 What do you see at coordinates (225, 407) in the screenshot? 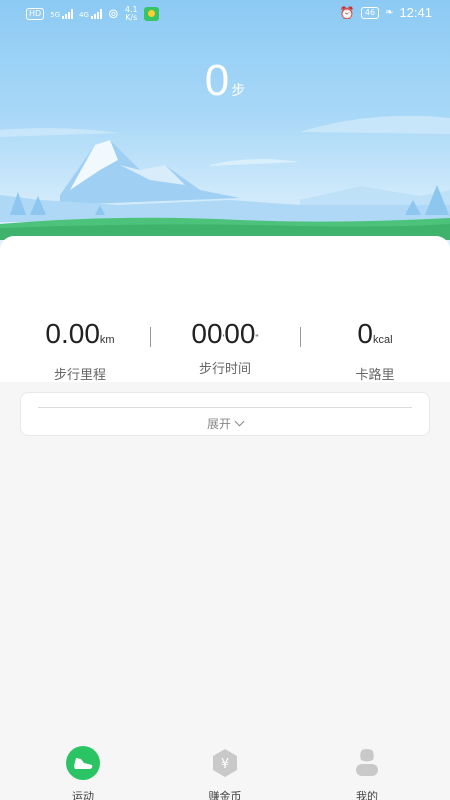
I see `expand-divider` at bounding box center [225, 407].